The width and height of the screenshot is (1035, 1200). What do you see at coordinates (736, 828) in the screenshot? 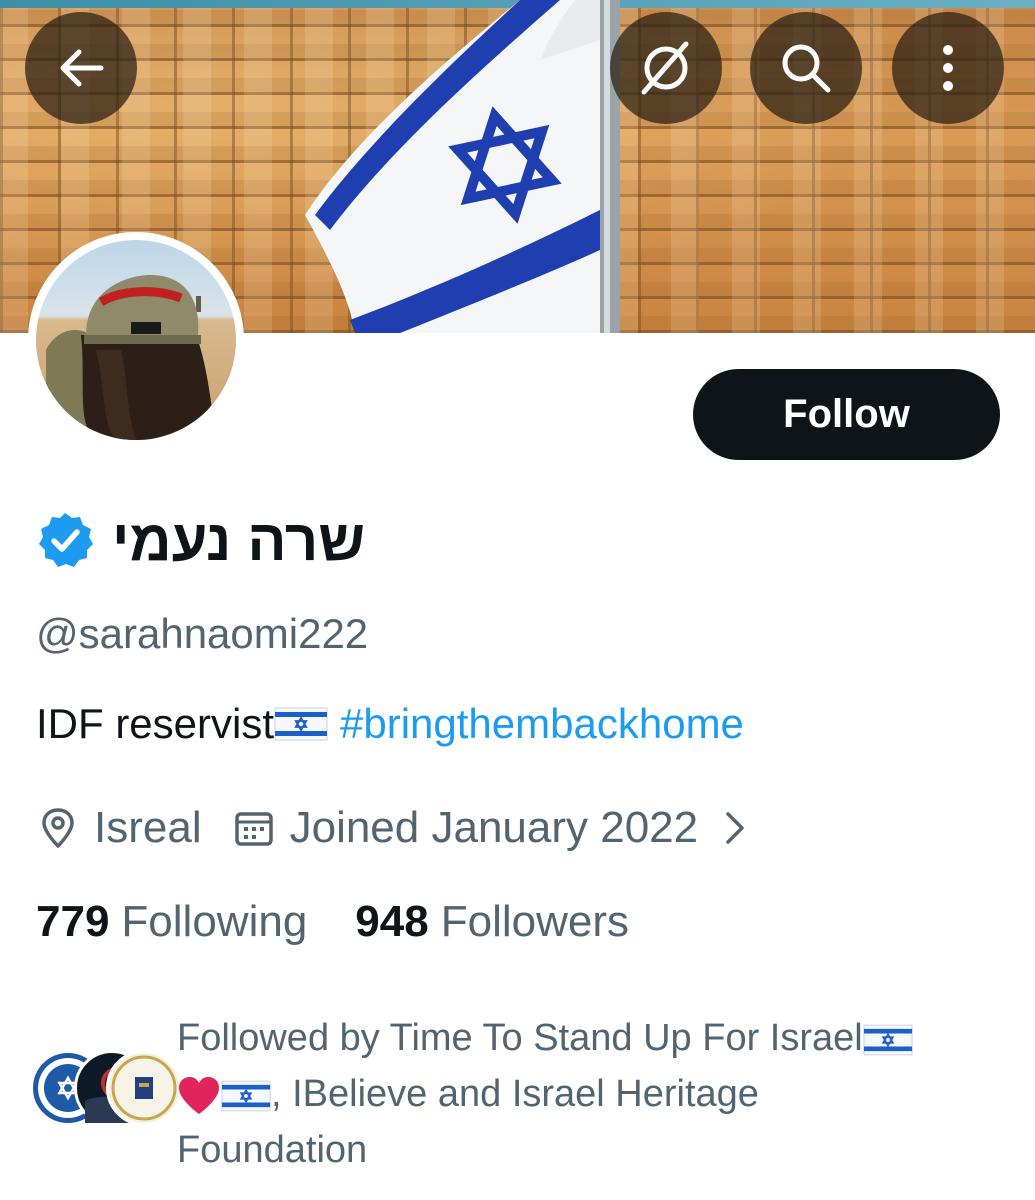
I see `chevron-right-icon` at bounding box center [736, 828].